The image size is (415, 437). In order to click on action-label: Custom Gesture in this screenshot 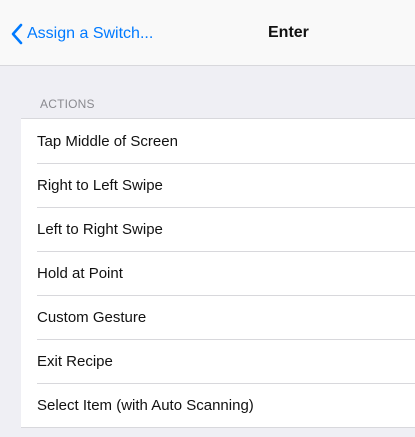, I will do `click(92, 317)`.